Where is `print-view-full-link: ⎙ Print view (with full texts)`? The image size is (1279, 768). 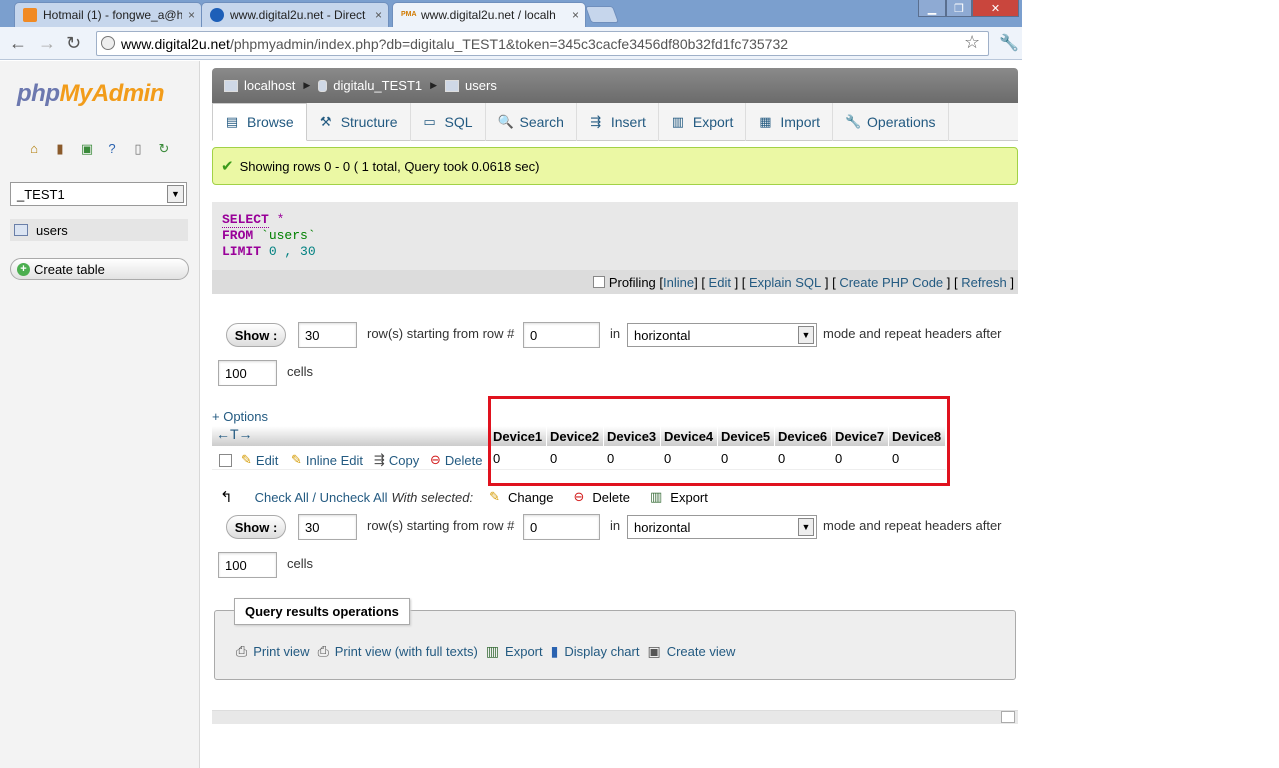
print-view-full-link: ⎙ Print view (with full texts) is located at coordinates (398, 651).